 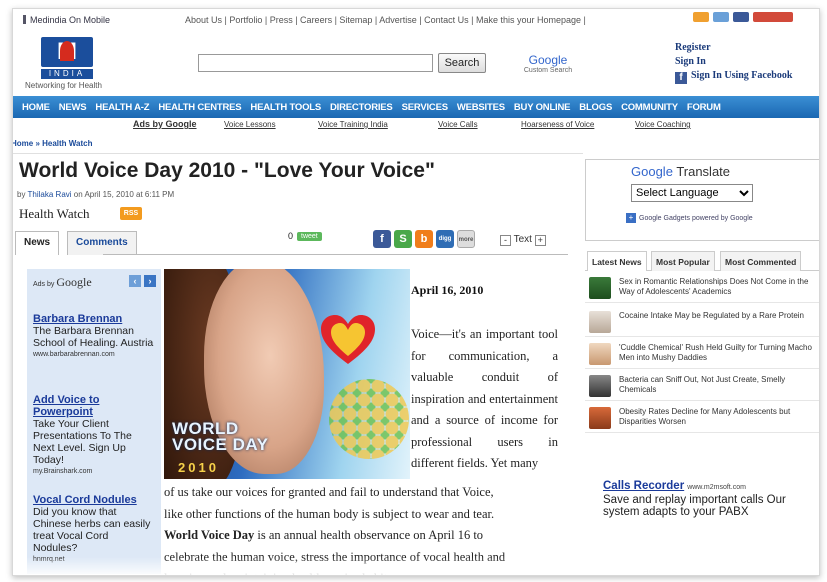 What do you see at coordinates (649, 107) in the screenshot?
I see `nav-community: COMMUNITY` at bounding box center [649, 107].